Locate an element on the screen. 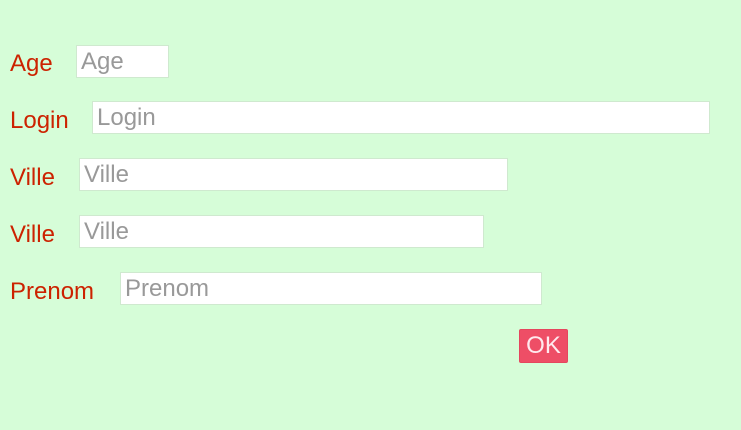  age-input is located at coordinates (122, 61).